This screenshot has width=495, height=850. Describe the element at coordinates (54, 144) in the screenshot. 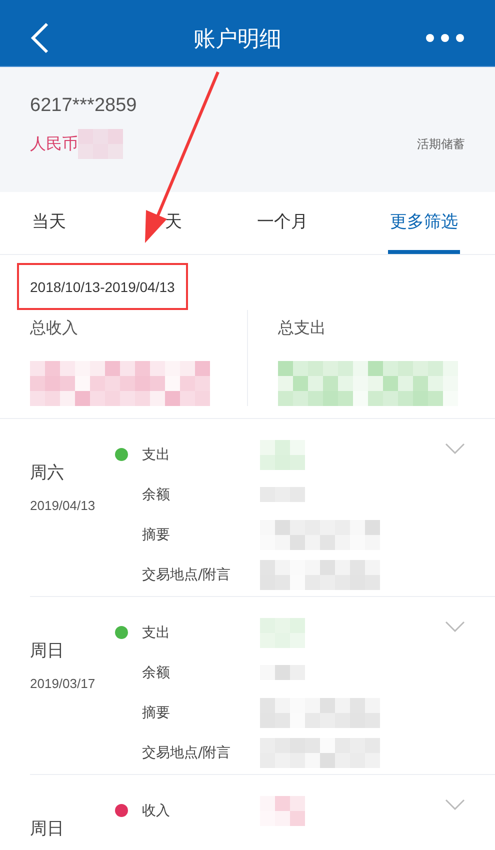

I see `currency-label: 人民币` at that location.